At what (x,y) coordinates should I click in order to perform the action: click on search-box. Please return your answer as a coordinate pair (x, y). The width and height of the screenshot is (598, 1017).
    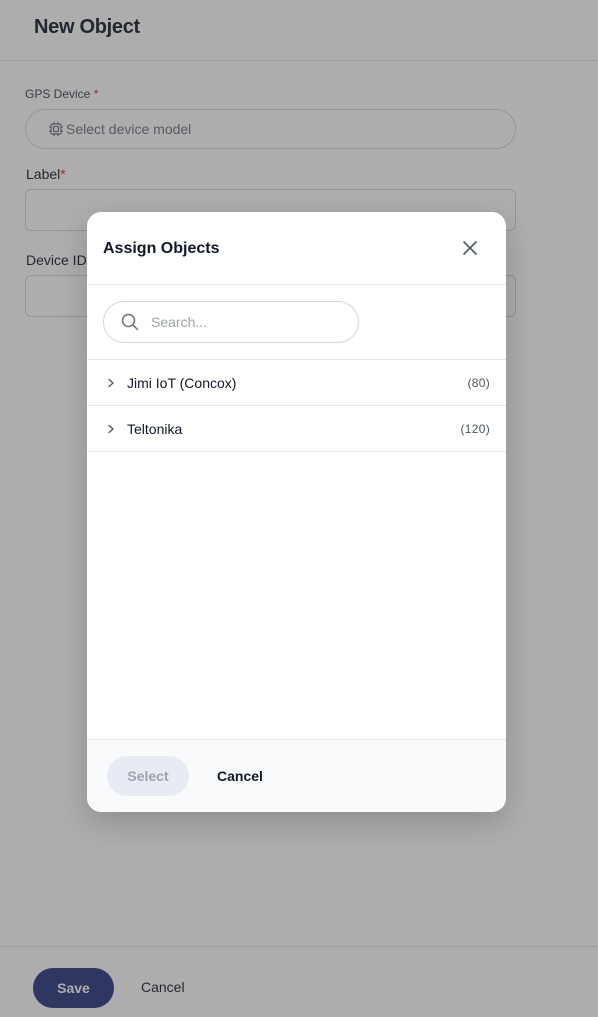
    Looking at the image, I should click on (231, 322).